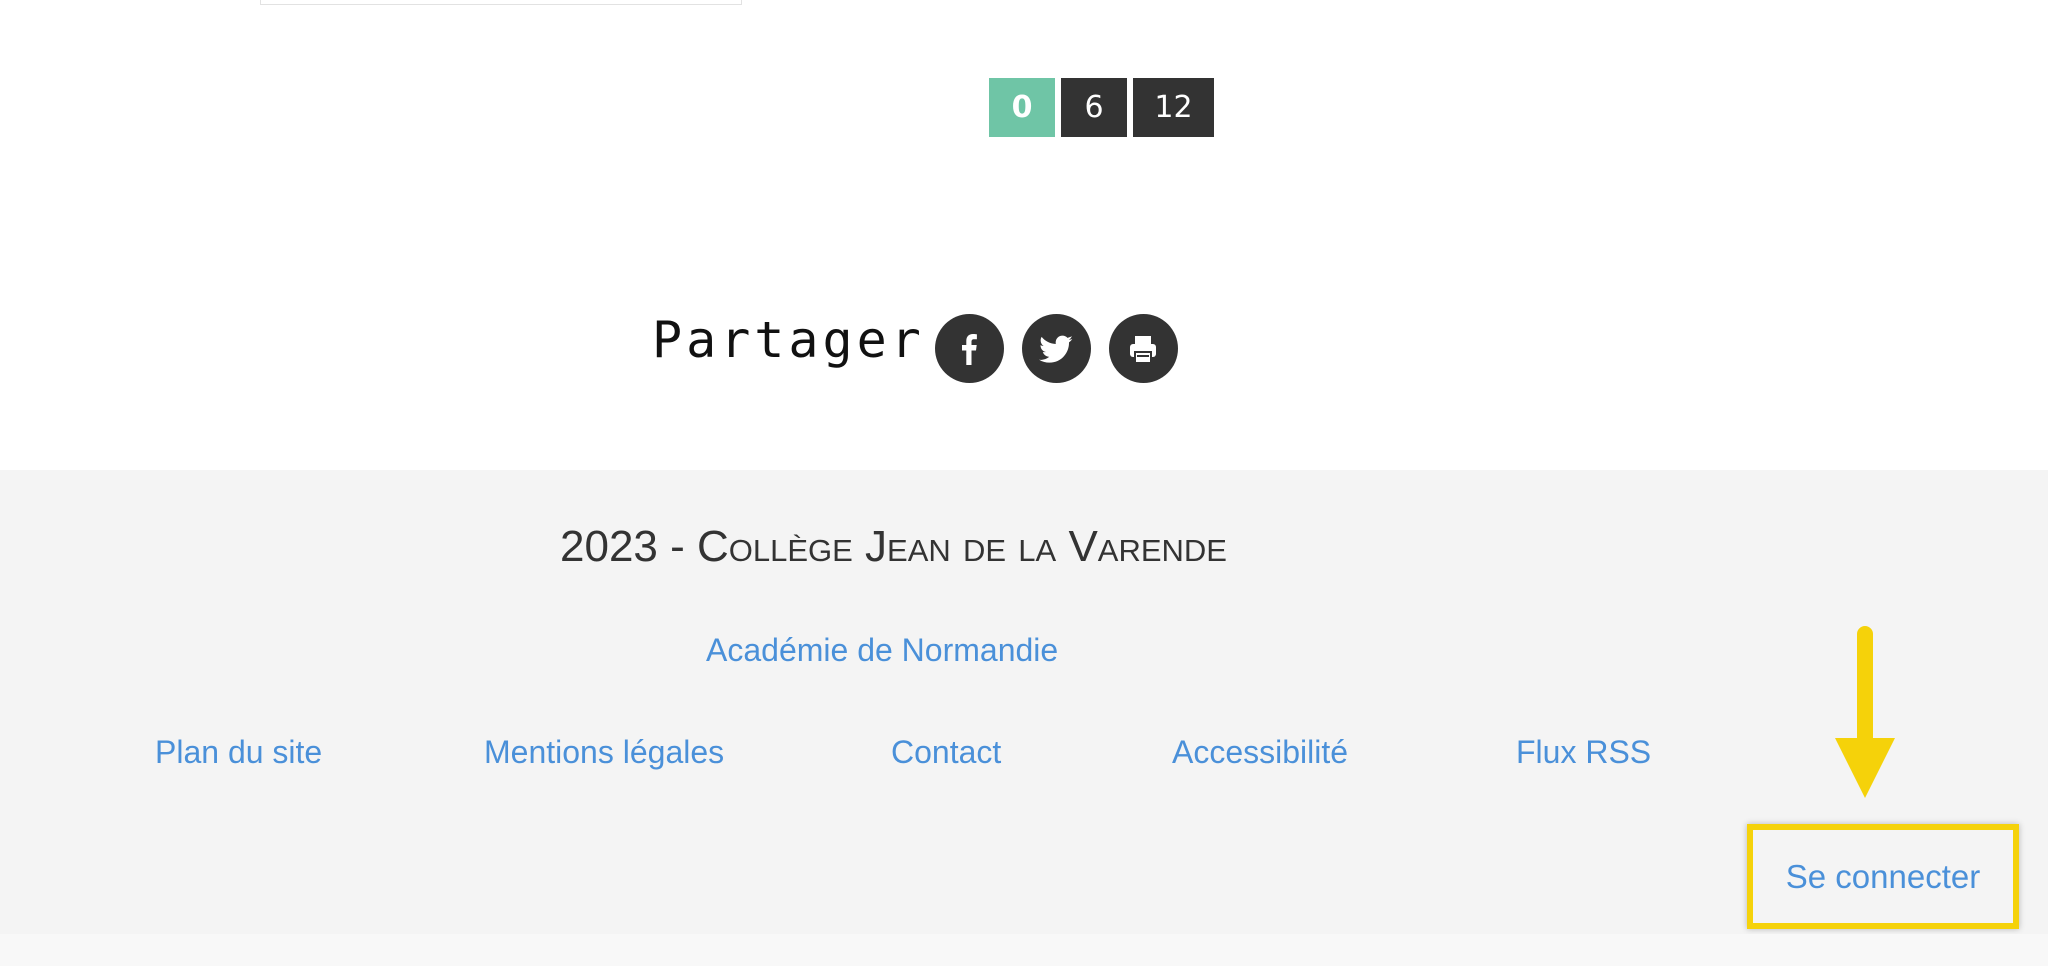  Describe the element at coordinates (604, 752) in the screenshot. I see `footer-link-mentions-legales: Mentions légales` at that location.